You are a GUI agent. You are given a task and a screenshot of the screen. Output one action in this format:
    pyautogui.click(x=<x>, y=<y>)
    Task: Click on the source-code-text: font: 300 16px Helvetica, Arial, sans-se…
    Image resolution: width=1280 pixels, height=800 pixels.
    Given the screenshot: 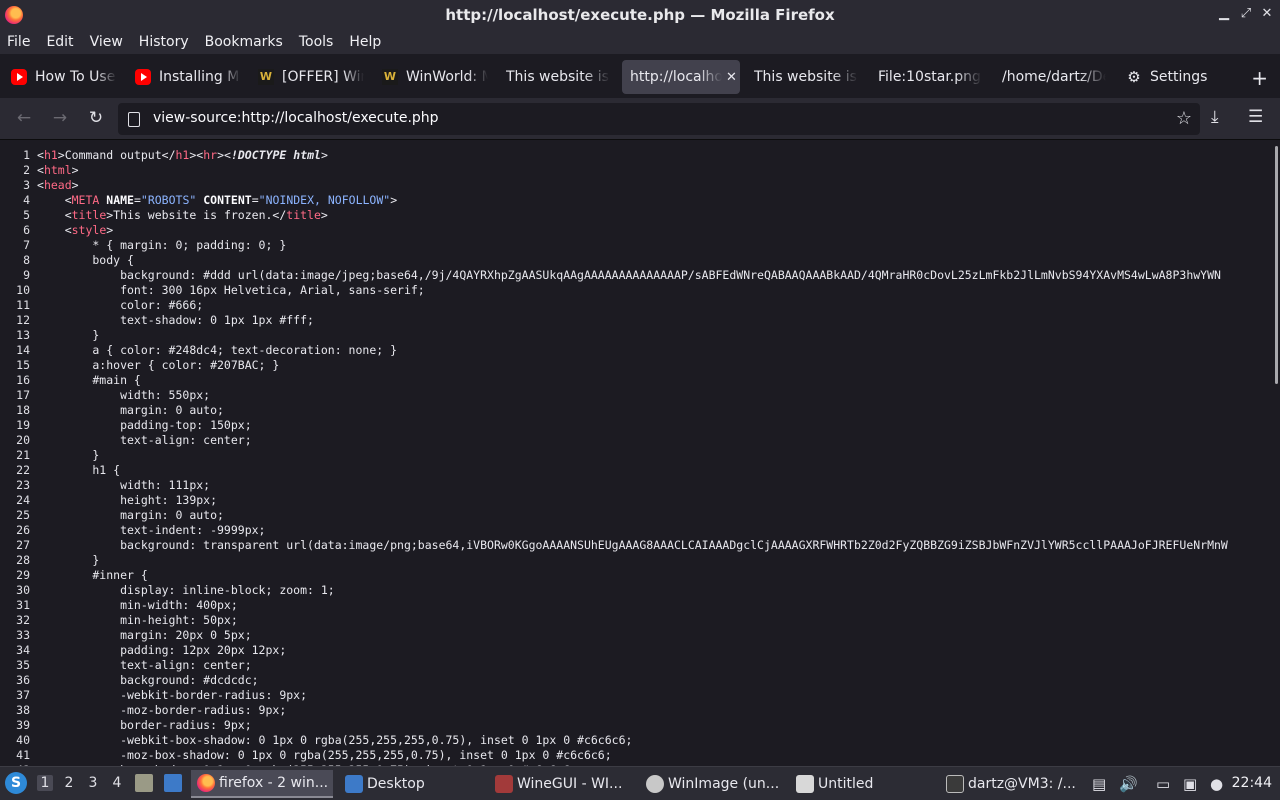 What is the action you would take?
    pyautogui.click(x=231, y=290)
    